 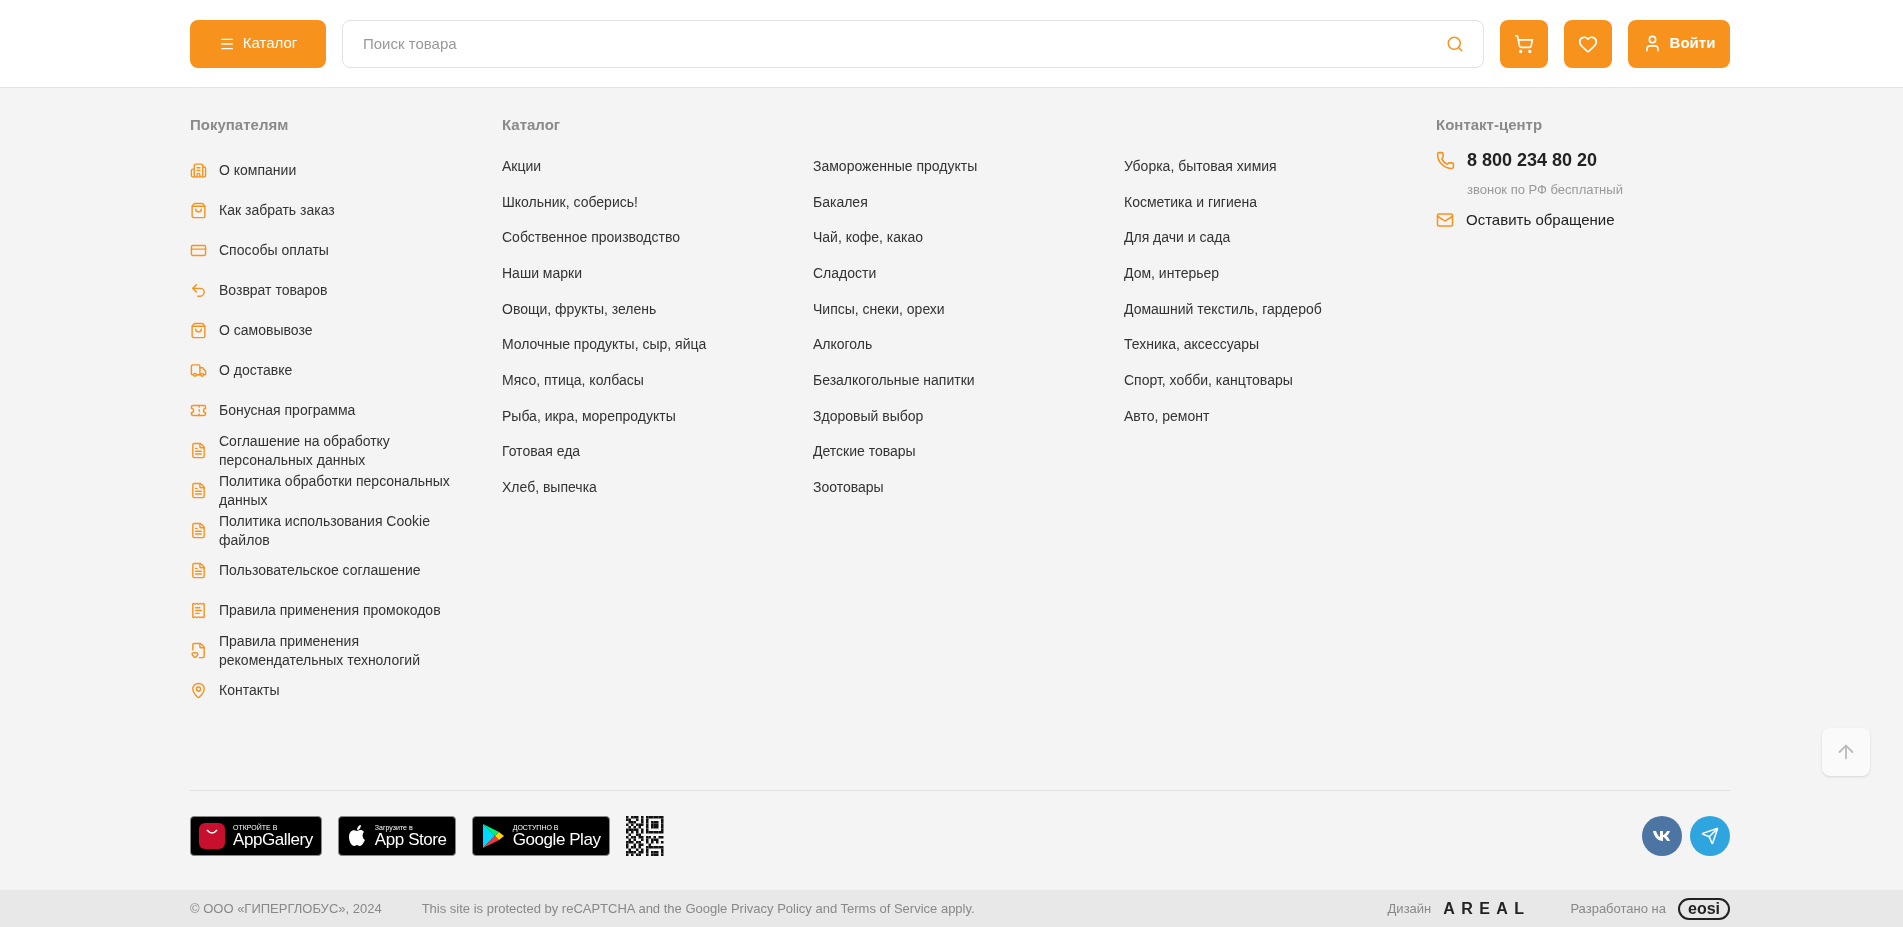 I want to click on cart-button, so click(x=1524, y=43).